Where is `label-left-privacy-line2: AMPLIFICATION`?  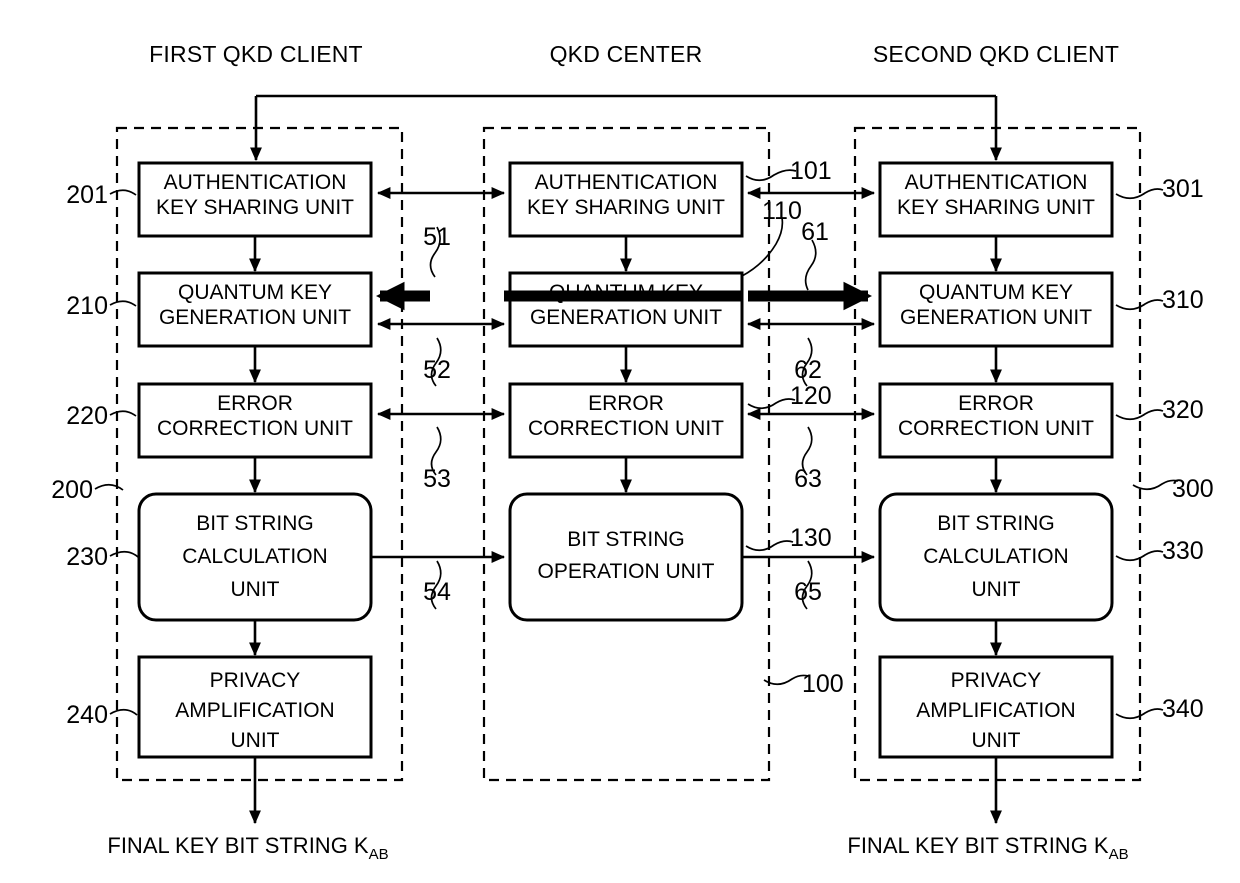
label-left-privacy-line2: AMPLIFICATION is located at coordinates (254, 710).